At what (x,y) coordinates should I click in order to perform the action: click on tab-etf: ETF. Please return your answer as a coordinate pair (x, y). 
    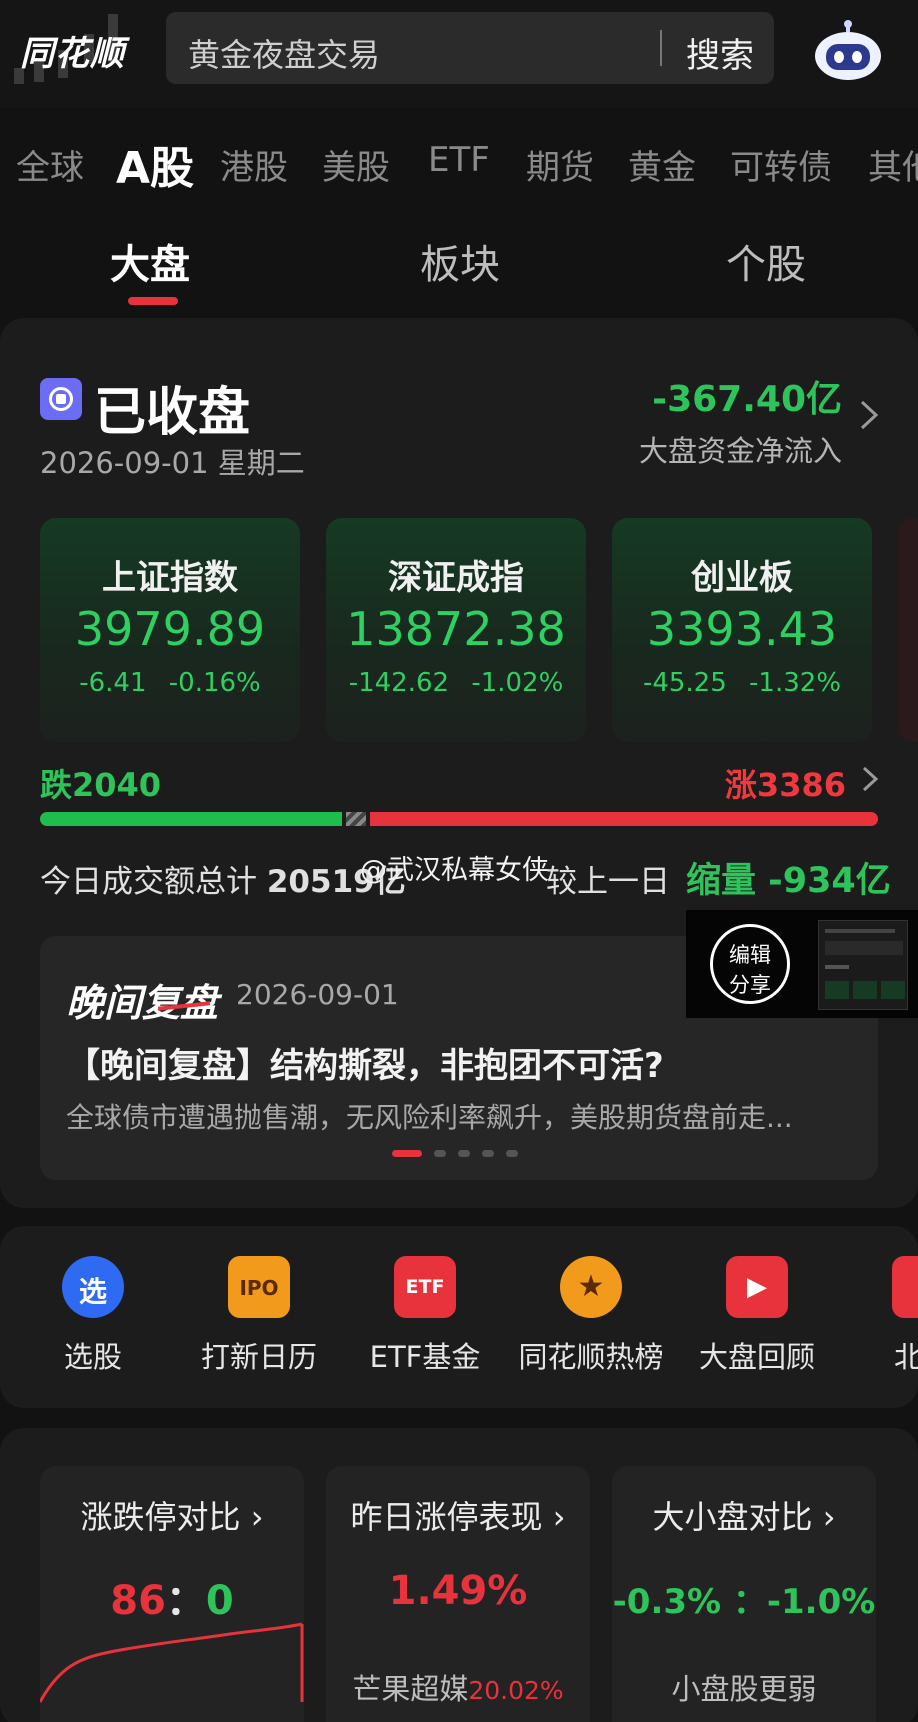
    Looking at the image, I should click on (459, 160).